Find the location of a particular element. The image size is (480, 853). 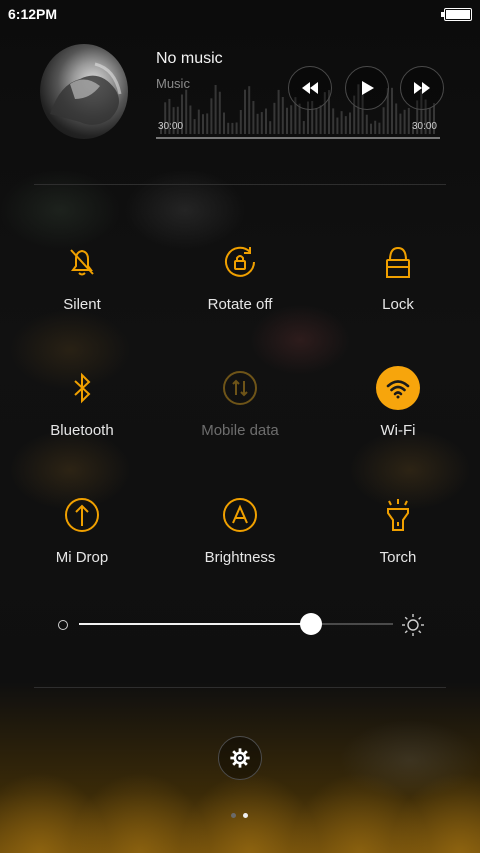

fast-forward-icon is located at coordinates (422, 88).